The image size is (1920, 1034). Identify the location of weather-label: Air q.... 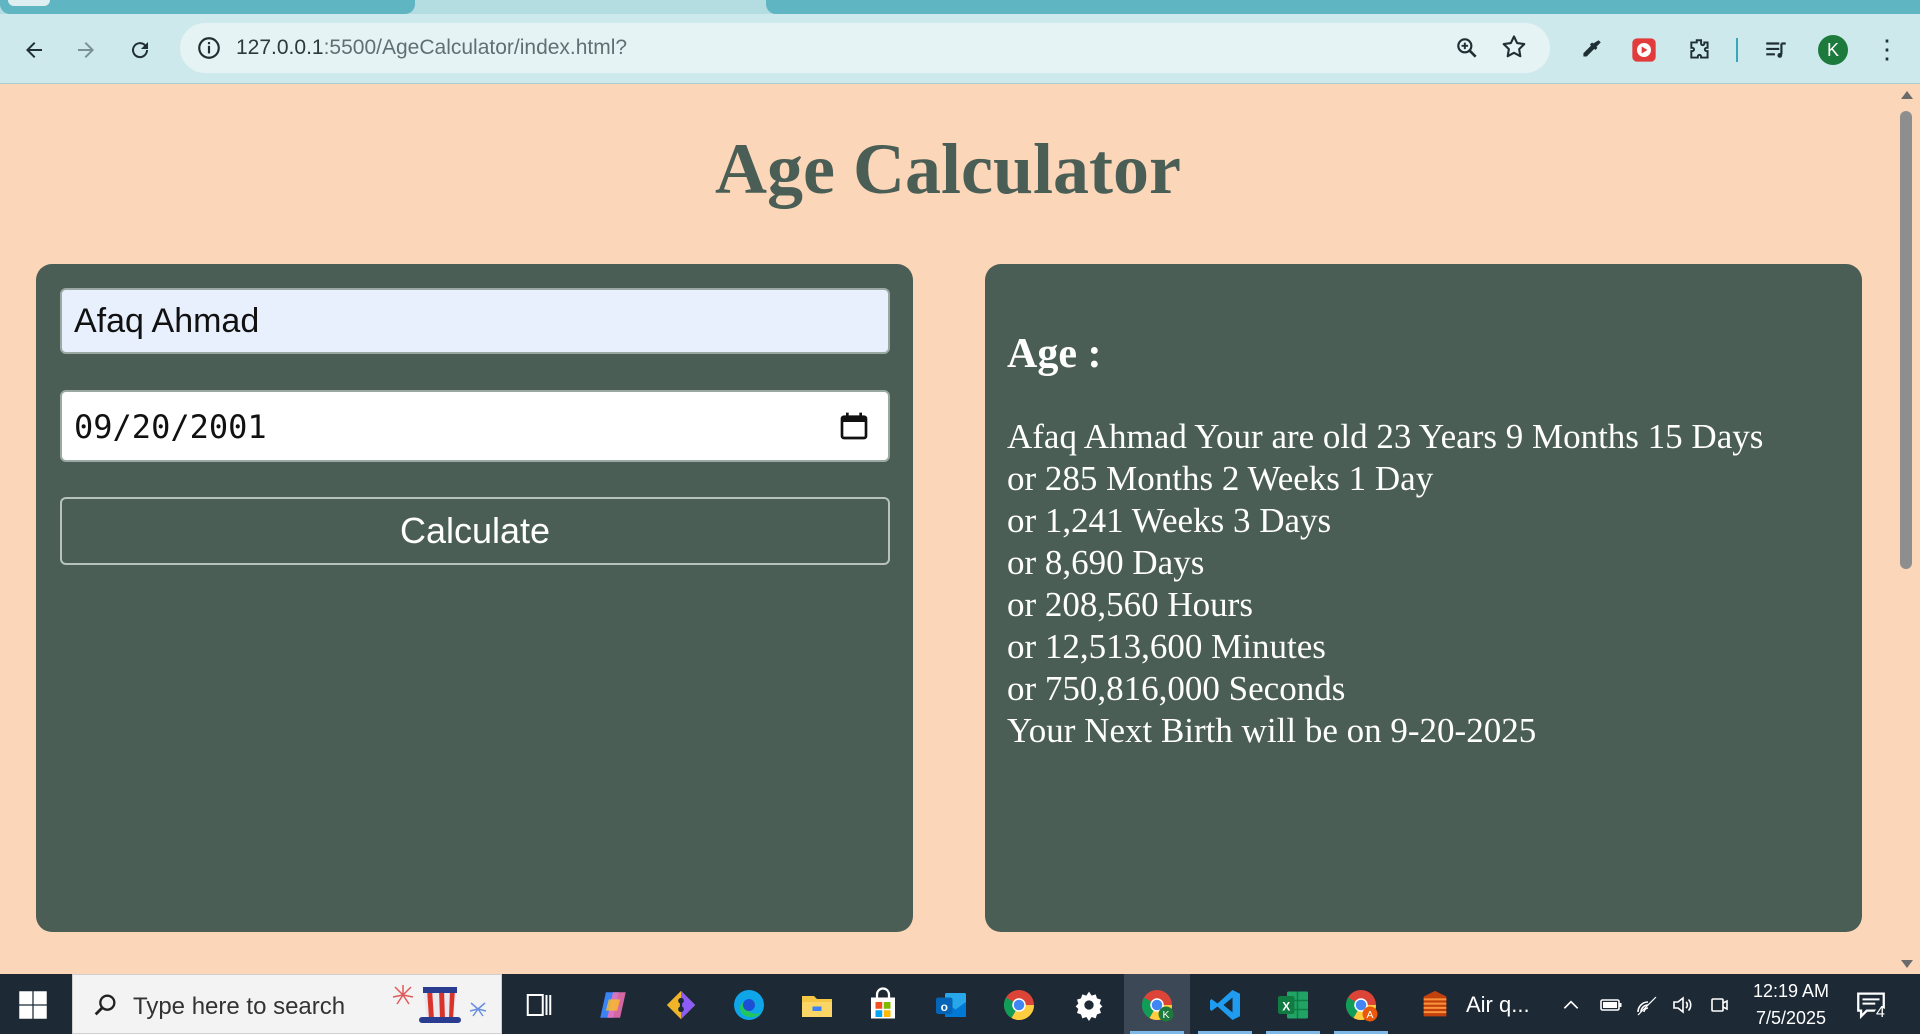
(1498, 1005).